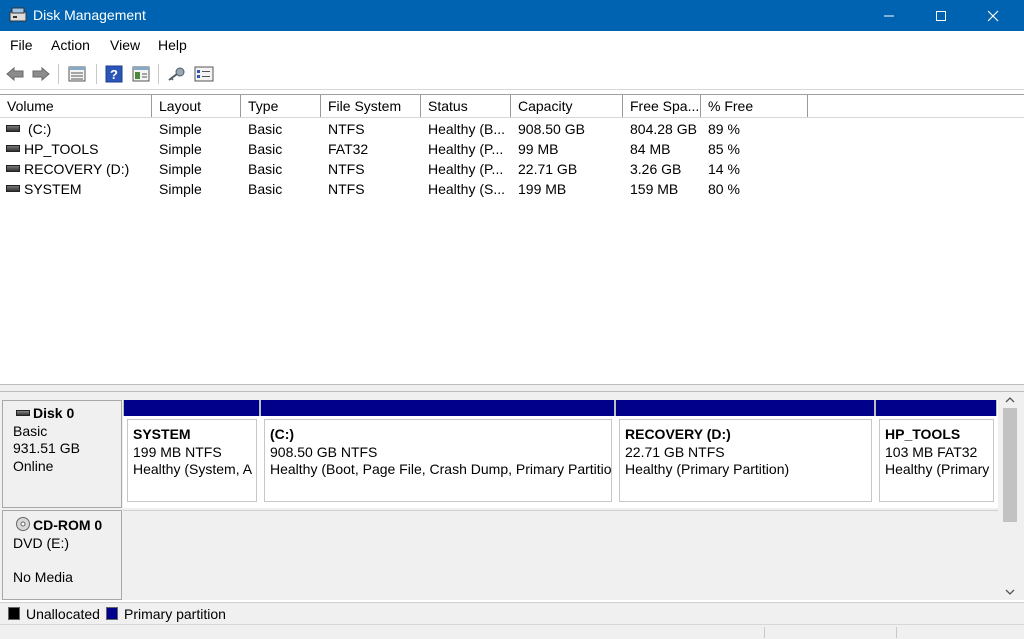  I want to click on maximize-button, so click(941, 15).